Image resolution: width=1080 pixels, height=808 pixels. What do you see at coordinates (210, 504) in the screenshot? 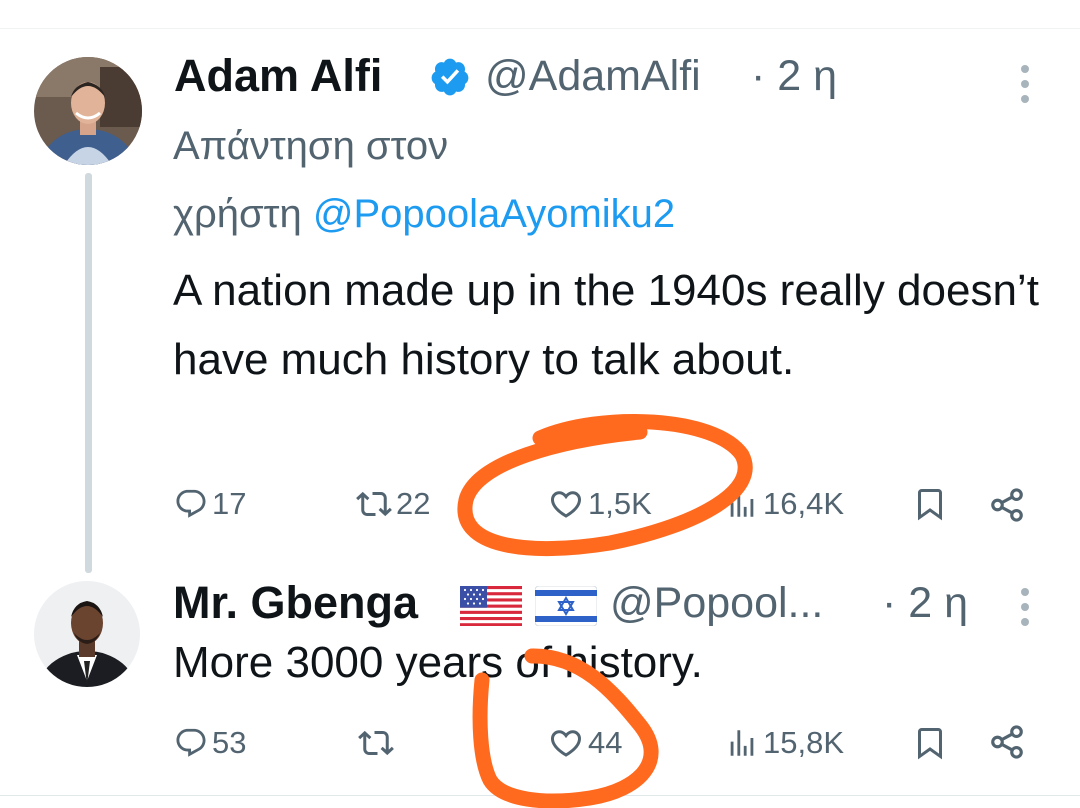
I see `reply-button: 17` at bounding box center [210, 504].